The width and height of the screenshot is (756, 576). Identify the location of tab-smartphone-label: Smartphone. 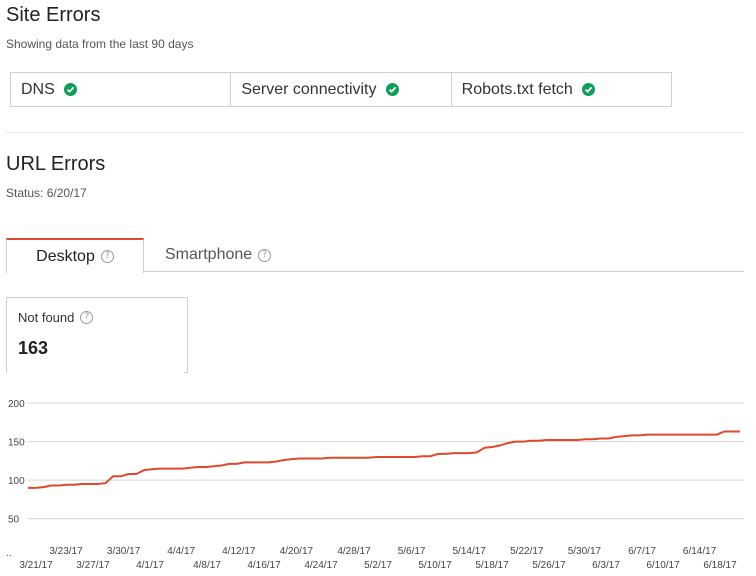
(209, 254).